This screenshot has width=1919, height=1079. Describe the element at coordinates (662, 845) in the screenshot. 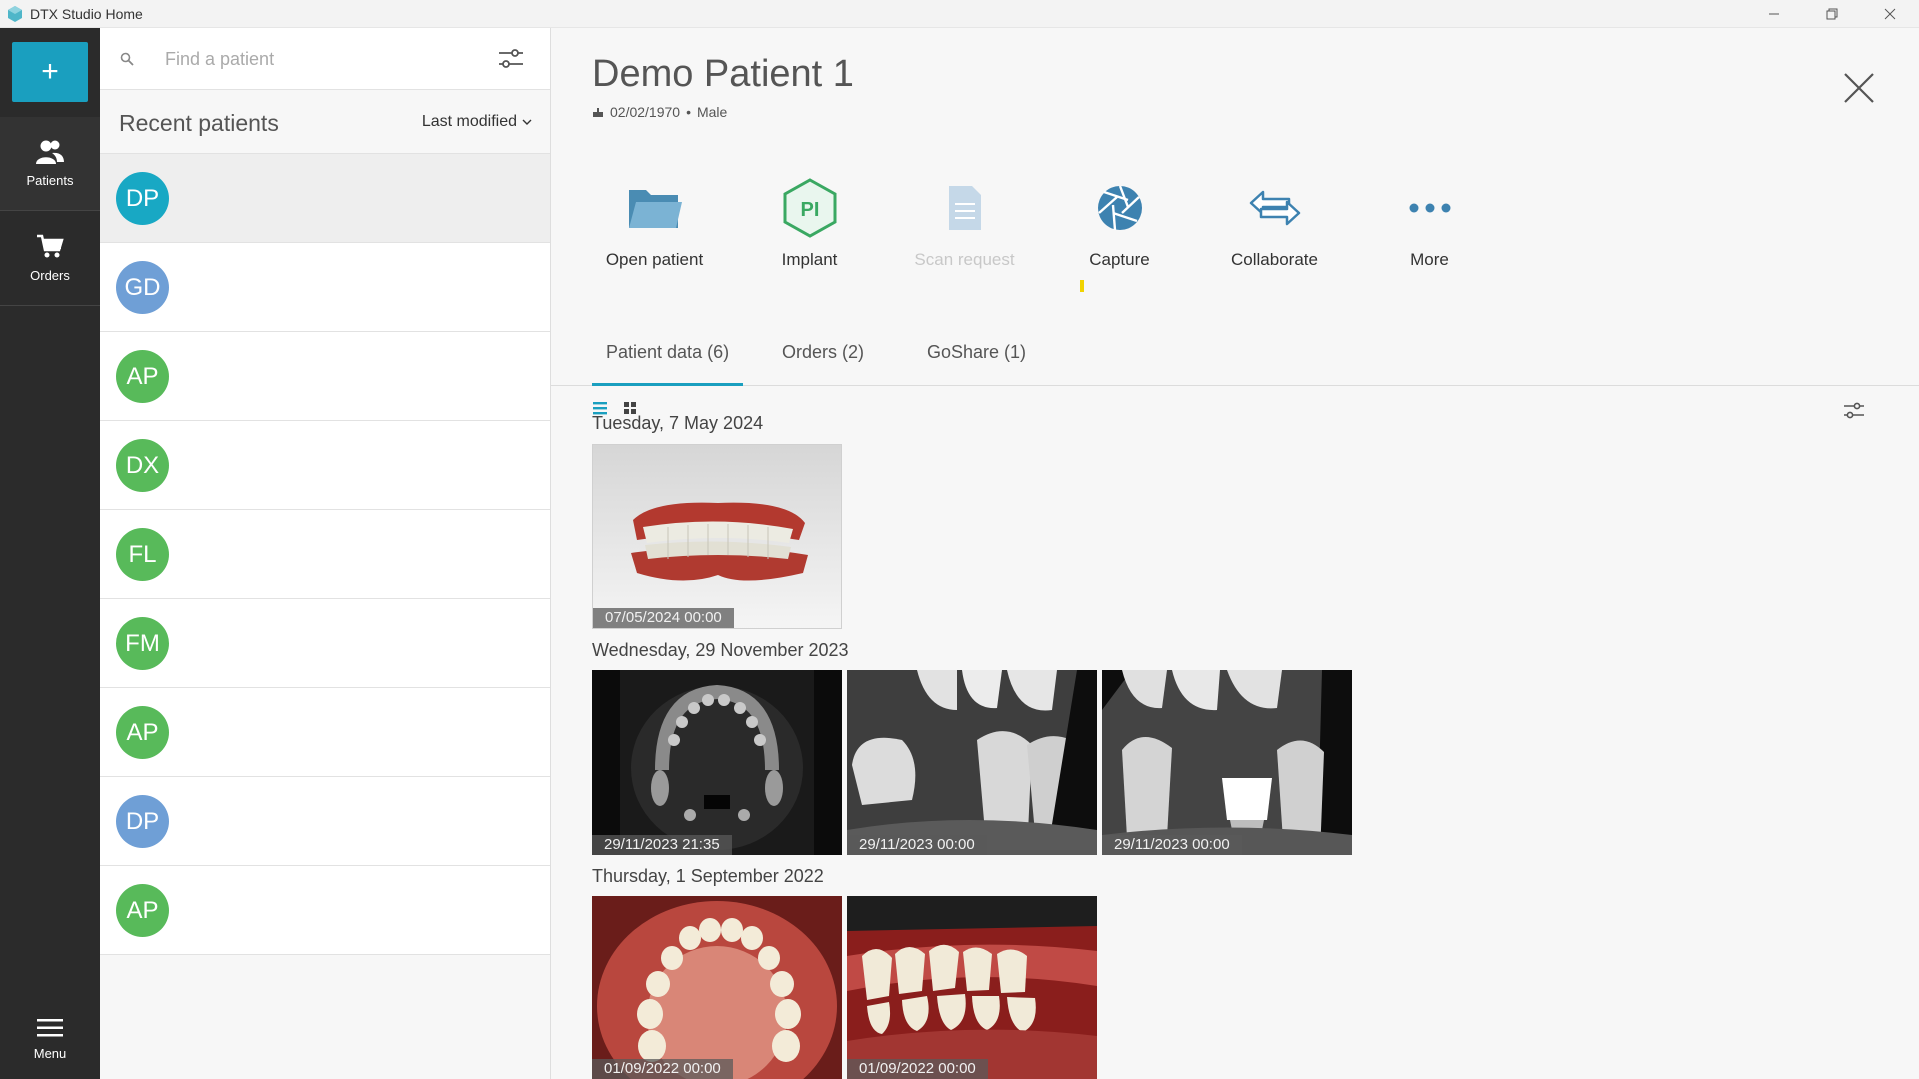

I see `thumbnail-timestamp: 29/11/2023 21:35` at that location.